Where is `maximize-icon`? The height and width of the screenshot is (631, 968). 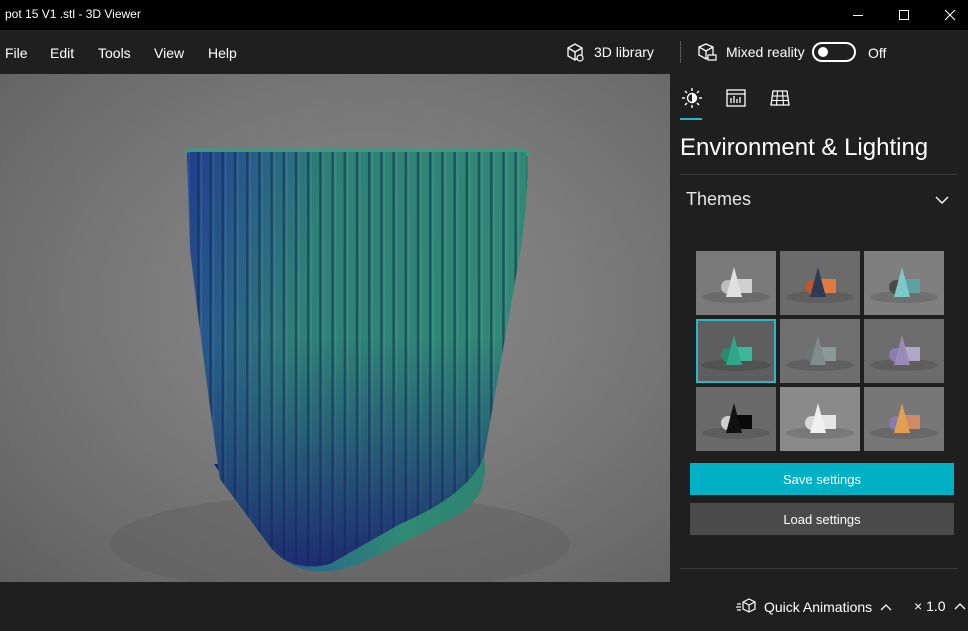 maximize-icon is located at coordinates (904, 15).